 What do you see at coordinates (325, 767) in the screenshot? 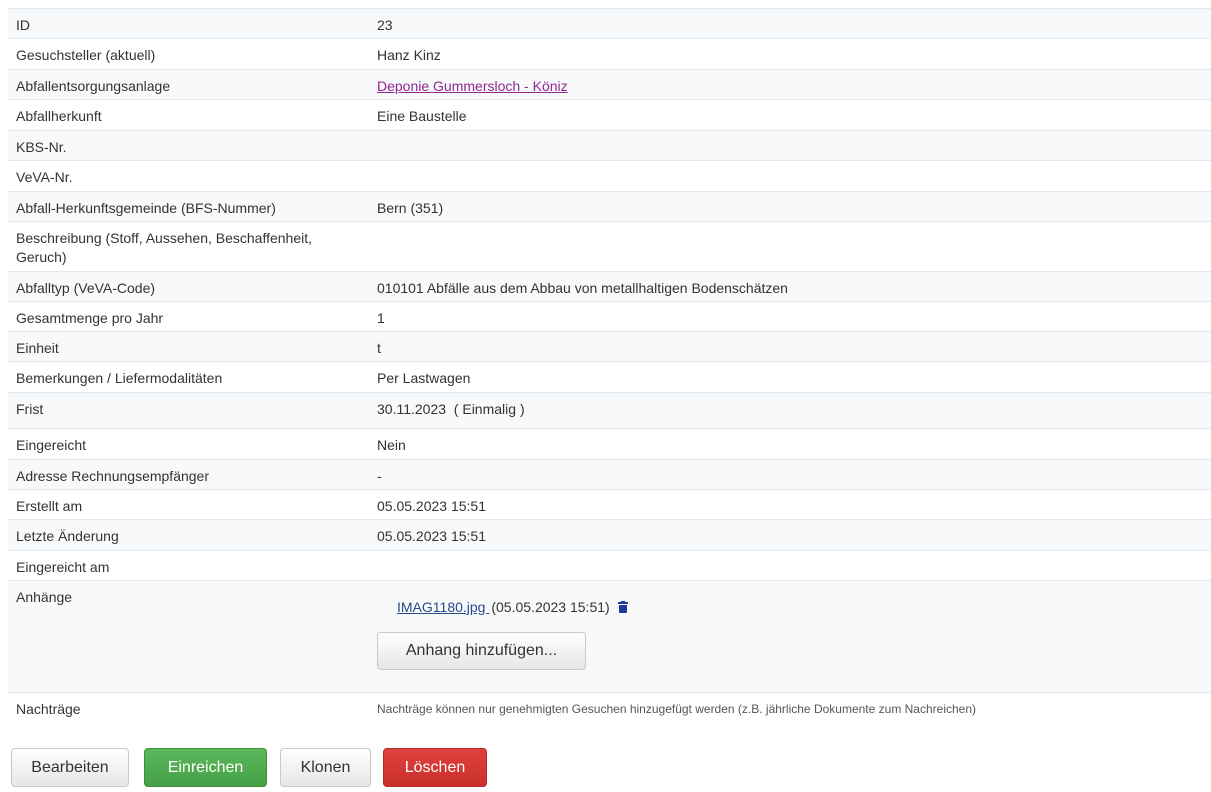
I see `clone-button: Klonen` at bounding box center [325, 767].